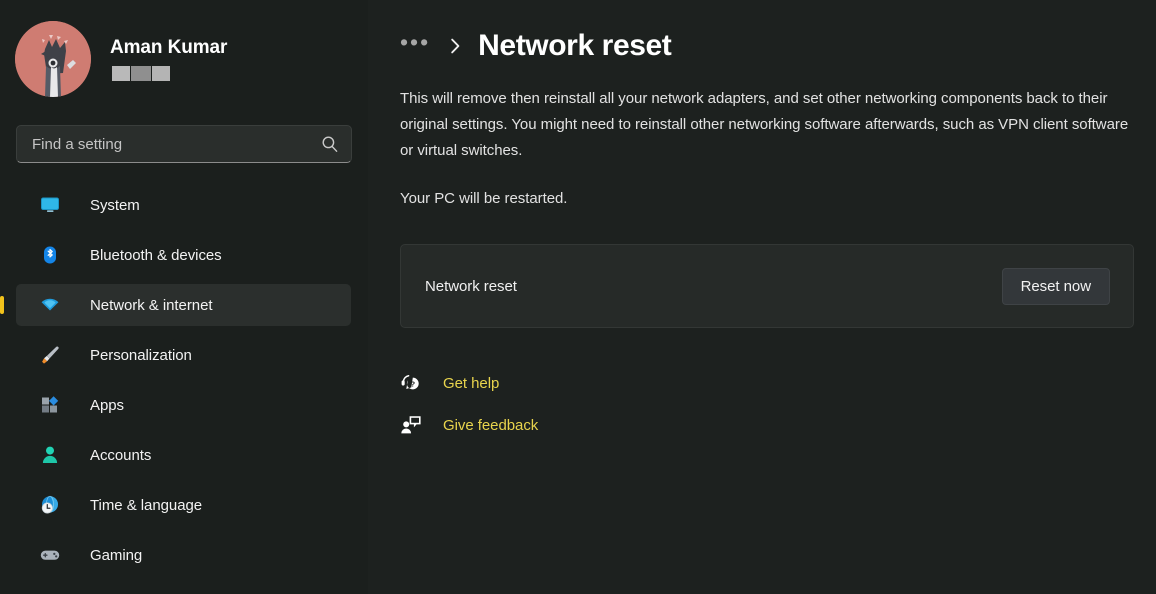 The width and height of the screenshot is (1156, 594). I want to click on avatar, so click(53, 59).